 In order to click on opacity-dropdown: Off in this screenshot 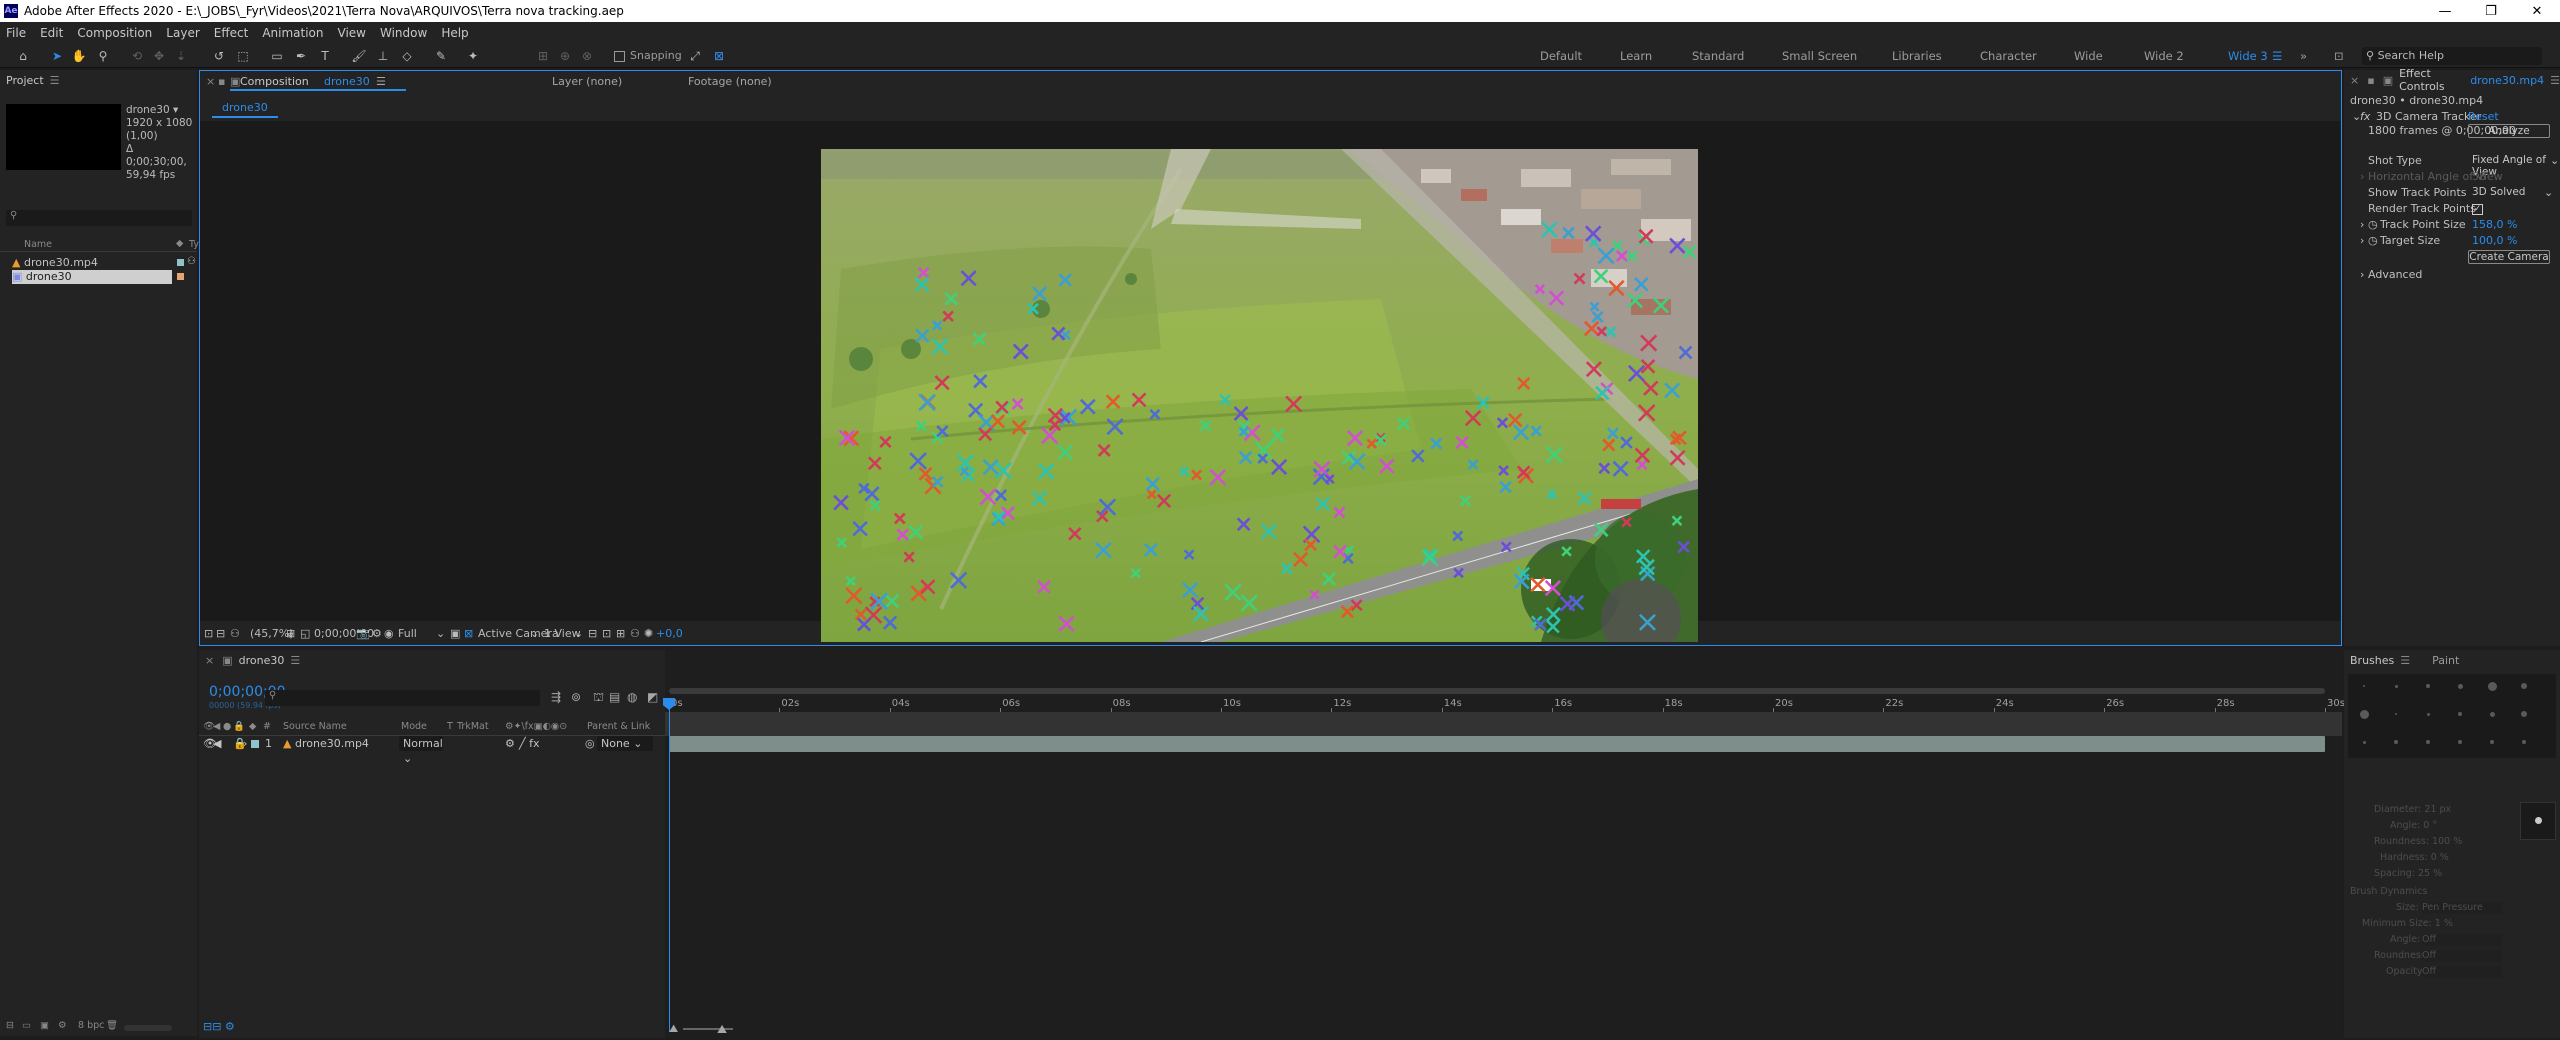, I will do `click(2462, 972)`.